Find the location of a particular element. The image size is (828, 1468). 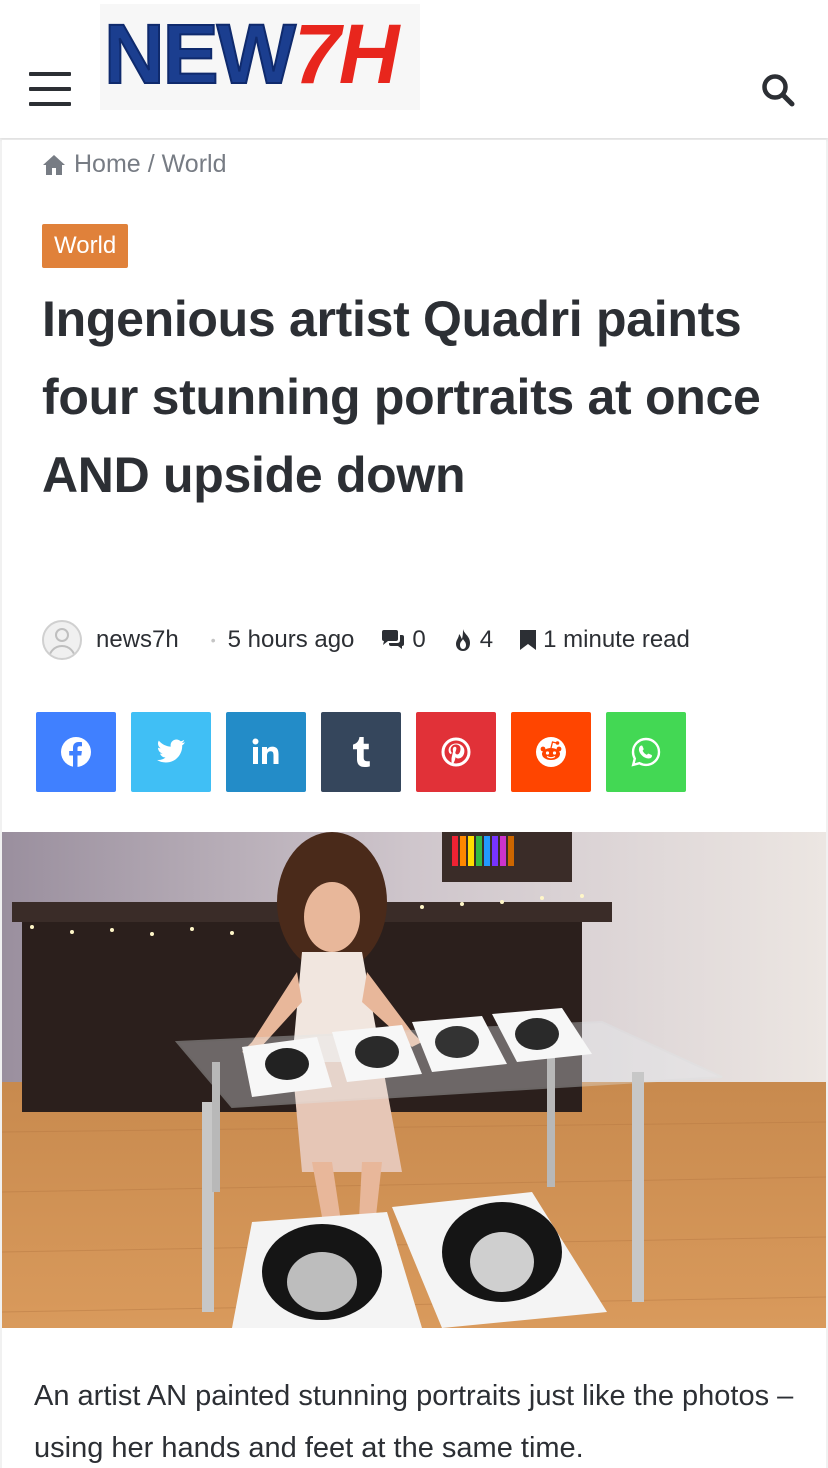

site-logo: NEW7H is located at coordinates (260, 57).